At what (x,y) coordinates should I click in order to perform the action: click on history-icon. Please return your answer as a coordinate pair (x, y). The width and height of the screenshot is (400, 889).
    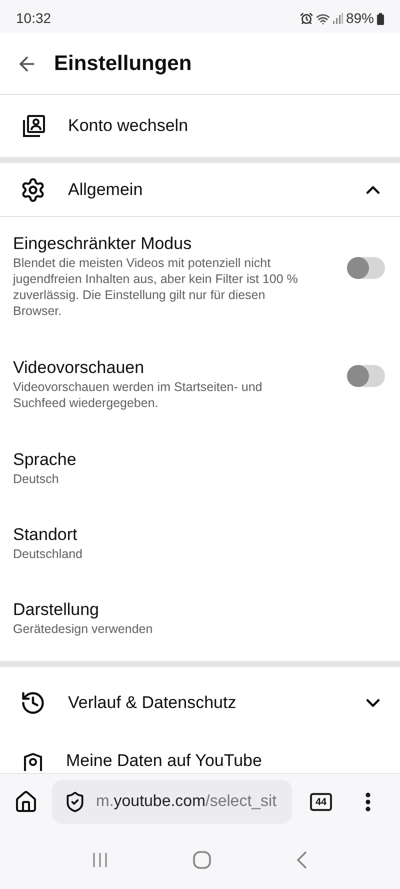
    Looking at the image, I should click on (33, 703).